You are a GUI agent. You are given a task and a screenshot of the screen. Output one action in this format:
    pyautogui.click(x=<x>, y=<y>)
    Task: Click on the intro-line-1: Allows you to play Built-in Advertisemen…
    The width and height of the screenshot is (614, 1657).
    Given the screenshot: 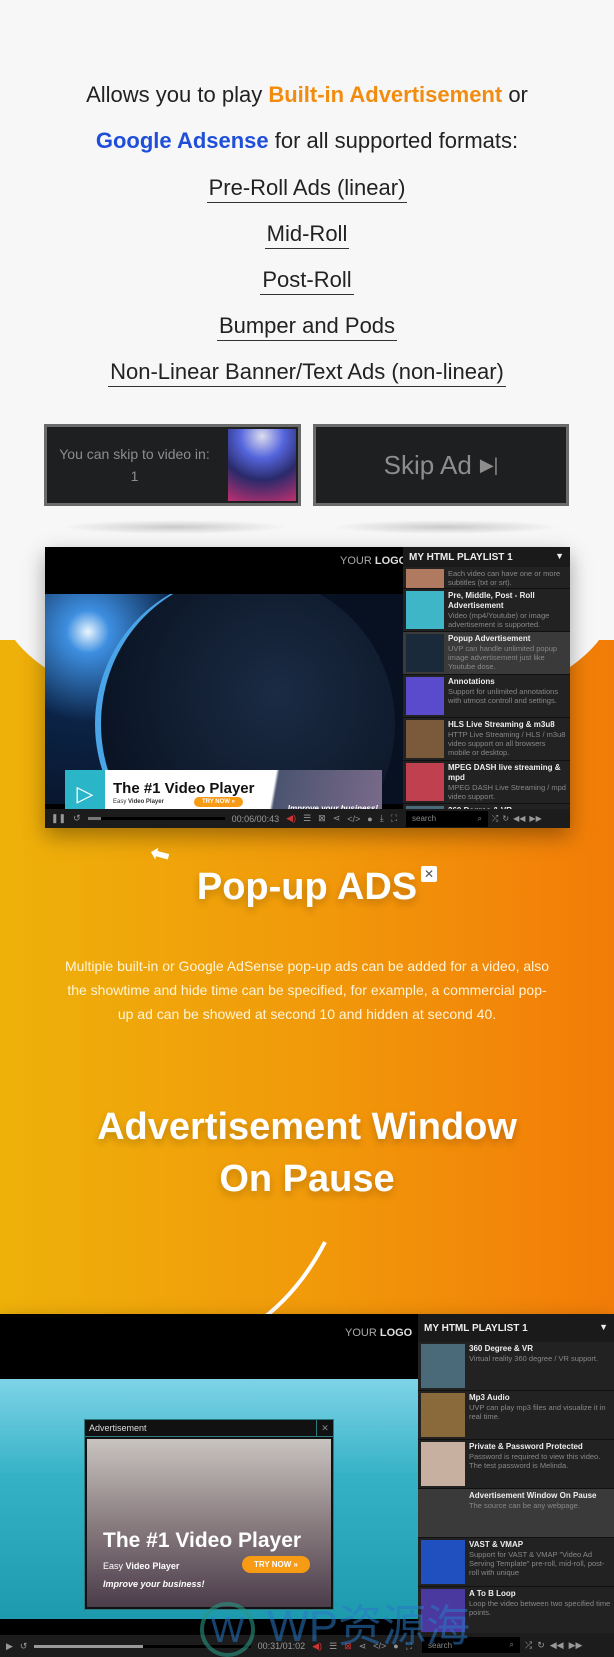 What is the action you would take?
    pyautogui.click(x=307, y=94)
    